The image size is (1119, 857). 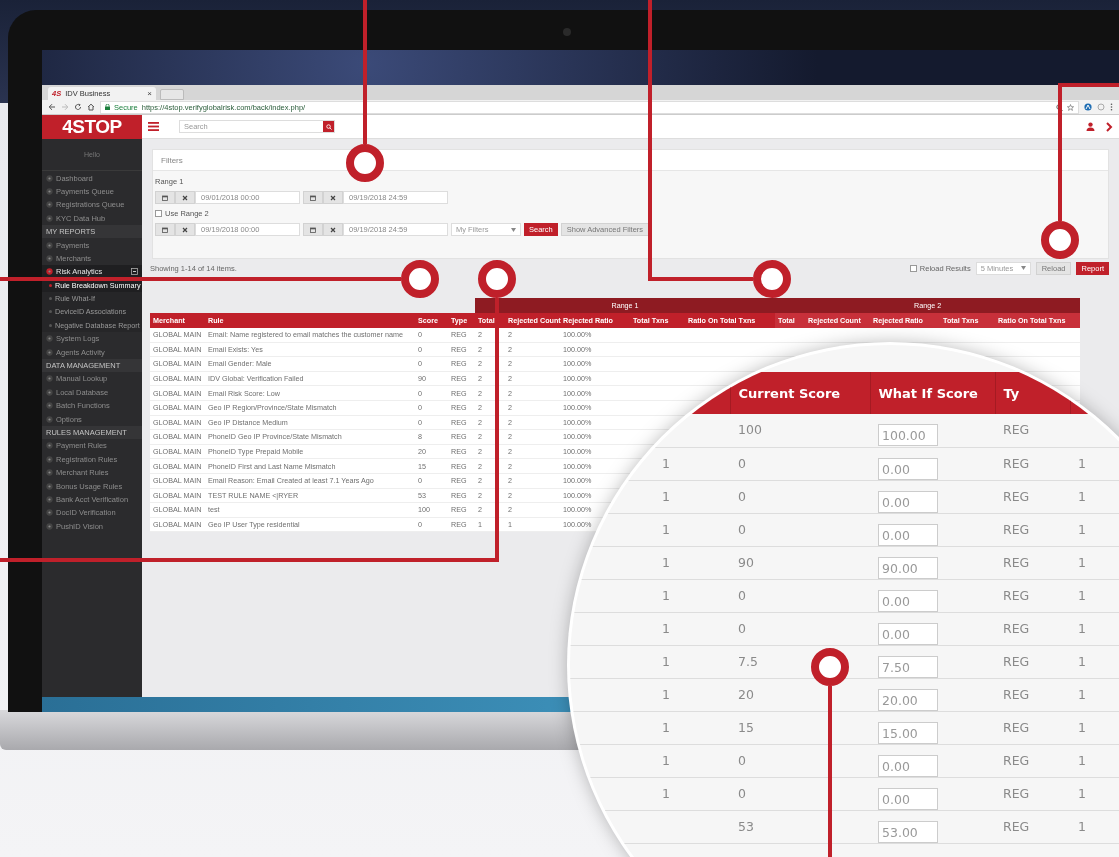 I want to click on score-input: 20.00, so click(x=908, y=699).